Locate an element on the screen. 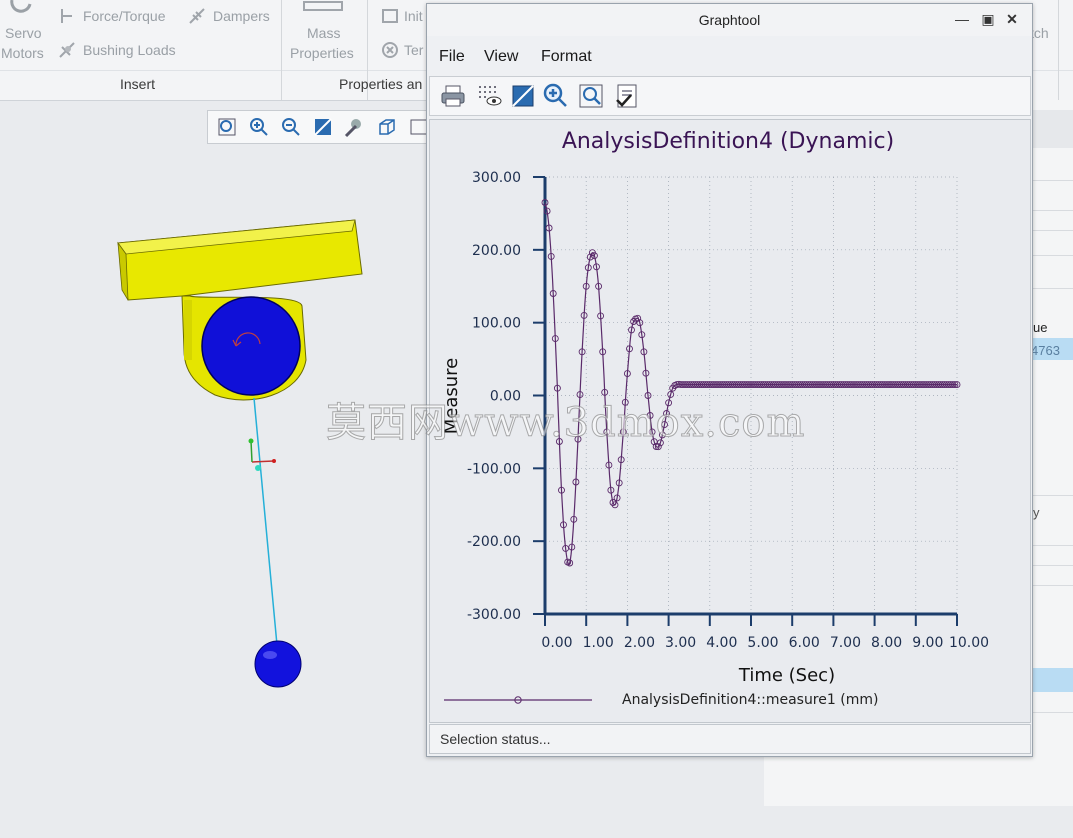 The height and width of the screenshot is (838, 1073). bottom-panel is located at coordinates (918, 781).